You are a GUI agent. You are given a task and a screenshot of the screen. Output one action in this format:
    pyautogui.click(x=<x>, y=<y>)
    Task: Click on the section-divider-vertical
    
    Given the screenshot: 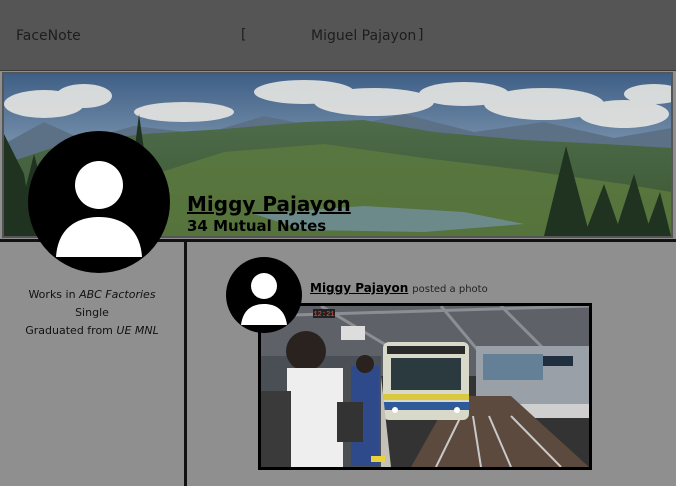 What is the action you would take?
    pyautogui.click(x=185, y=364)
    